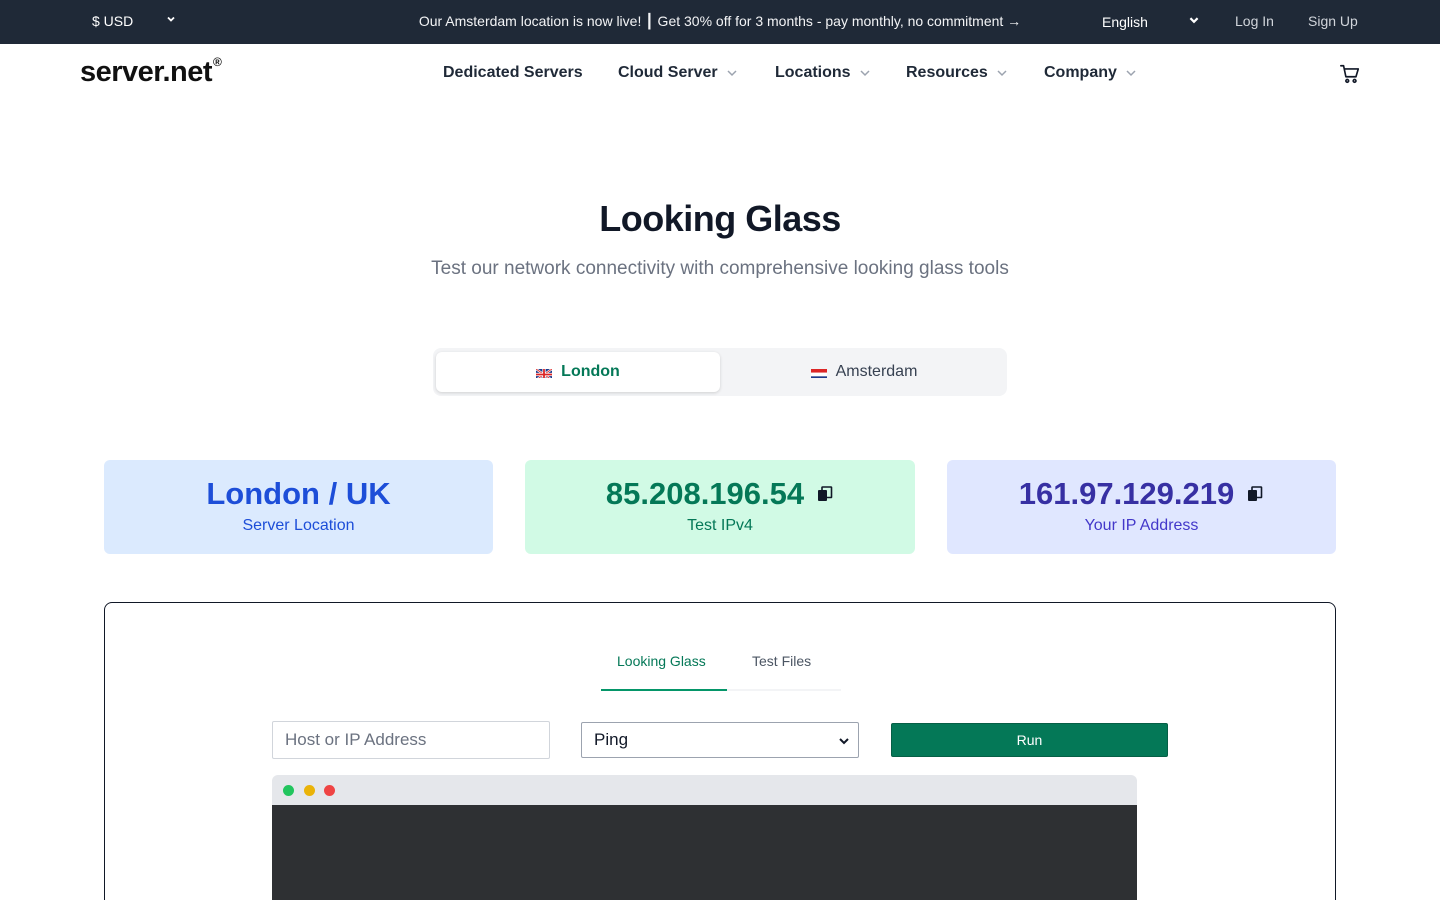  What do you see at coordinates (411, 740) in the screenshot?
I see `host-input` at bounding box center [411, 740].